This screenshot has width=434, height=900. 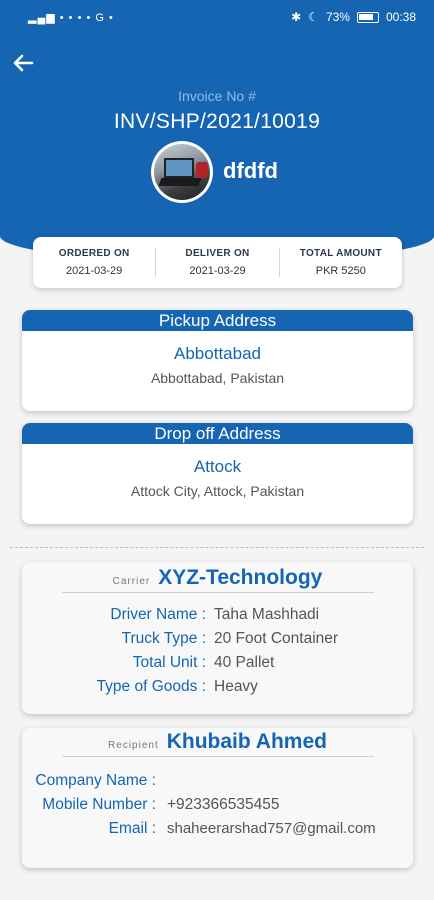 I want to click on carrier-rule, so click(x=217, y=592).